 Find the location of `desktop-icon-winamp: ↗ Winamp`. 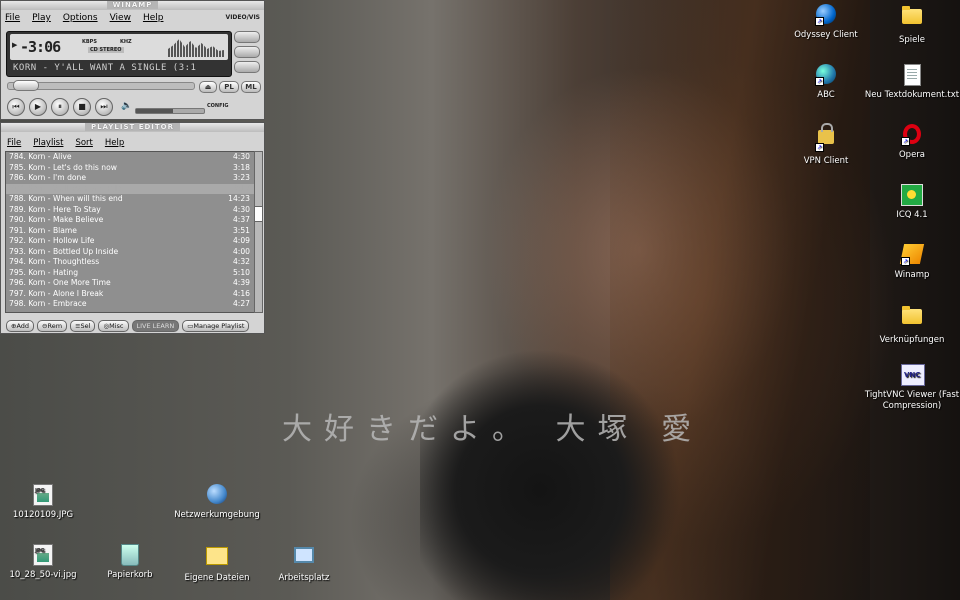

desktop-icon-winamp: ↗ Winamp is located at coordinates (912, 262).